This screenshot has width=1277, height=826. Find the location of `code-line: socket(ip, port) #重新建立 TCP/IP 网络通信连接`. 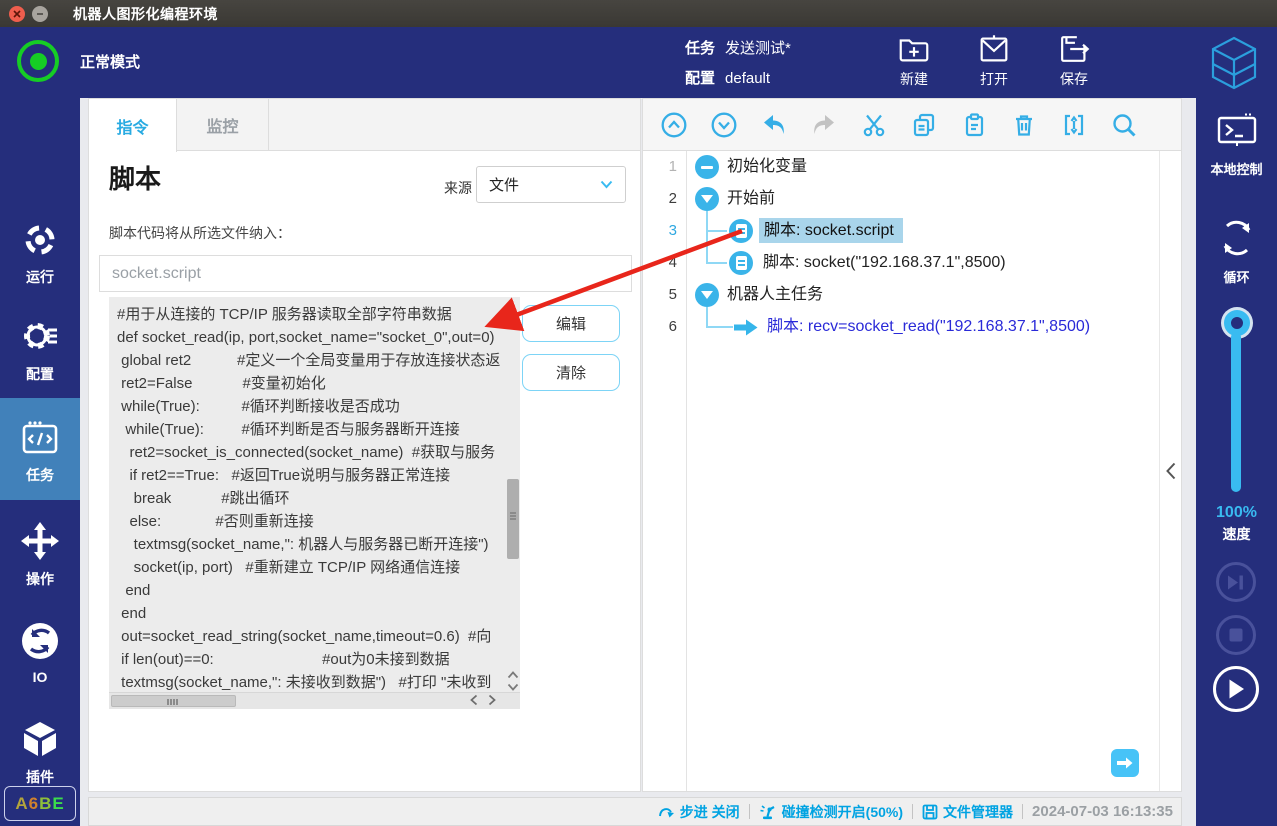

code-line: socket(ip, port) #重新建立 TCP/IP 网络通信连接 is located at coordinates (289, 567).